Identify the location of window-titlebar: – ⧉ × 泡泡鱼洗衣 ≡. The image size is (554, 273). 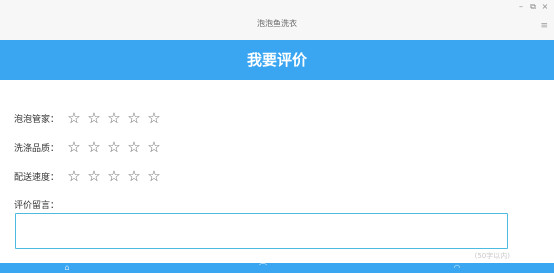
(277, 20).